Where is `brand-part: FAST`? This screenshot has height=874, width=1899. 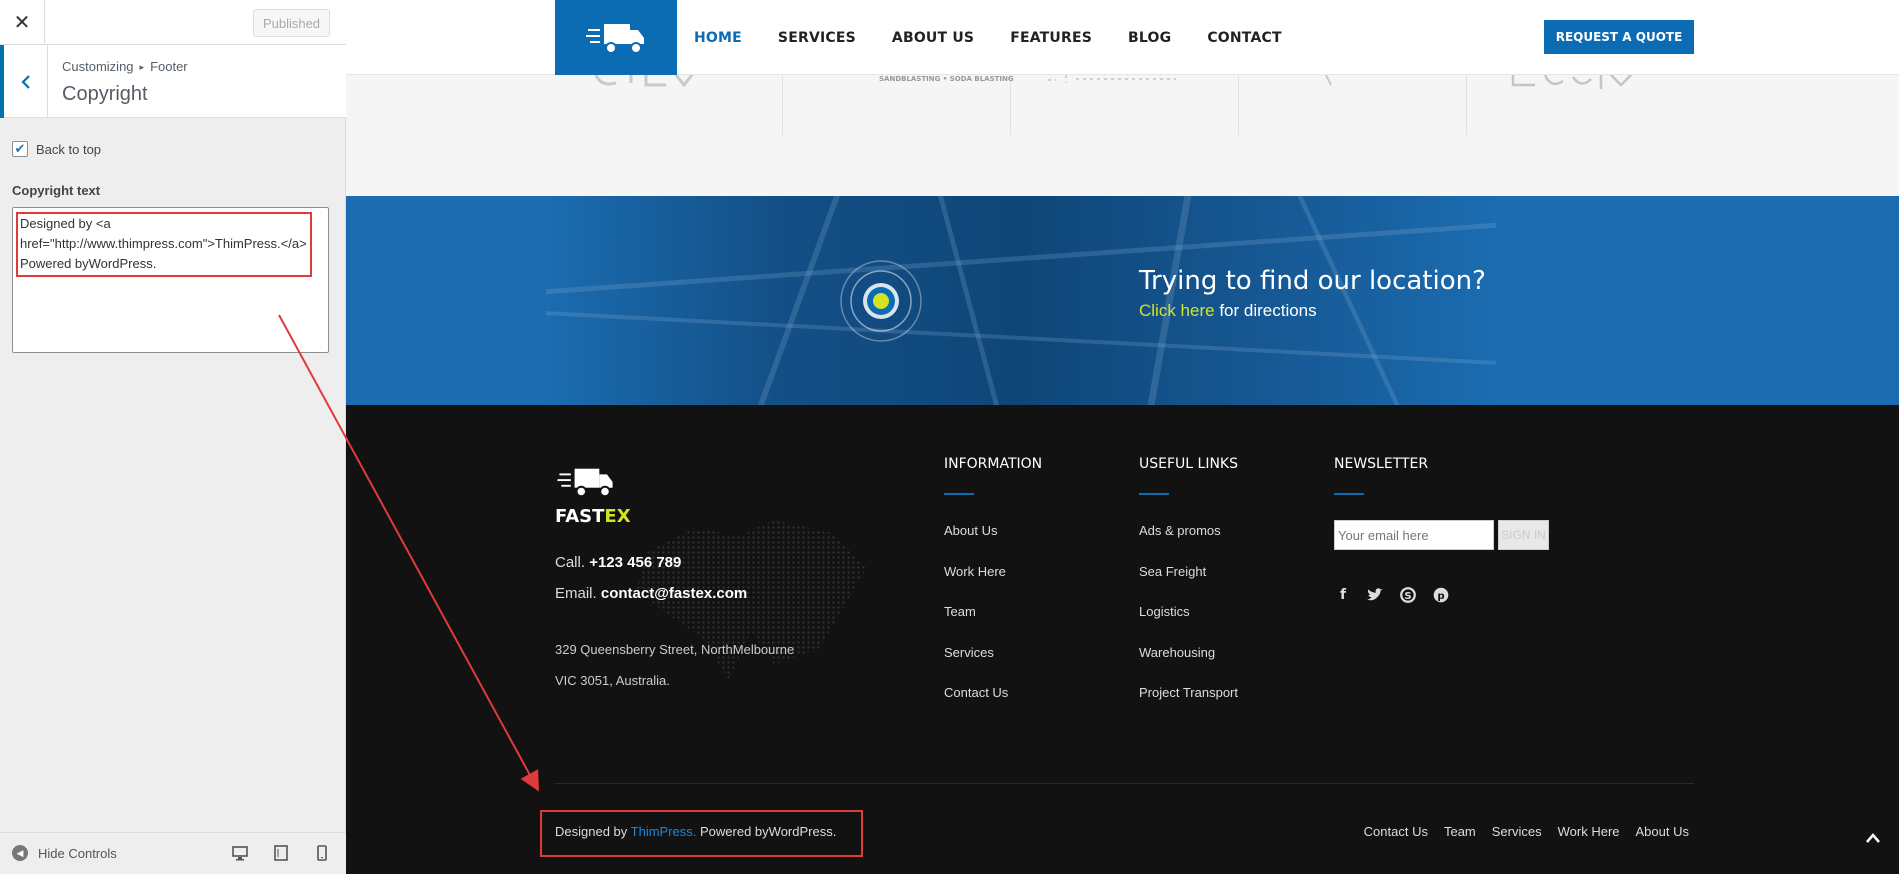 brand-part: FAST is located at coordinates (580, 516).